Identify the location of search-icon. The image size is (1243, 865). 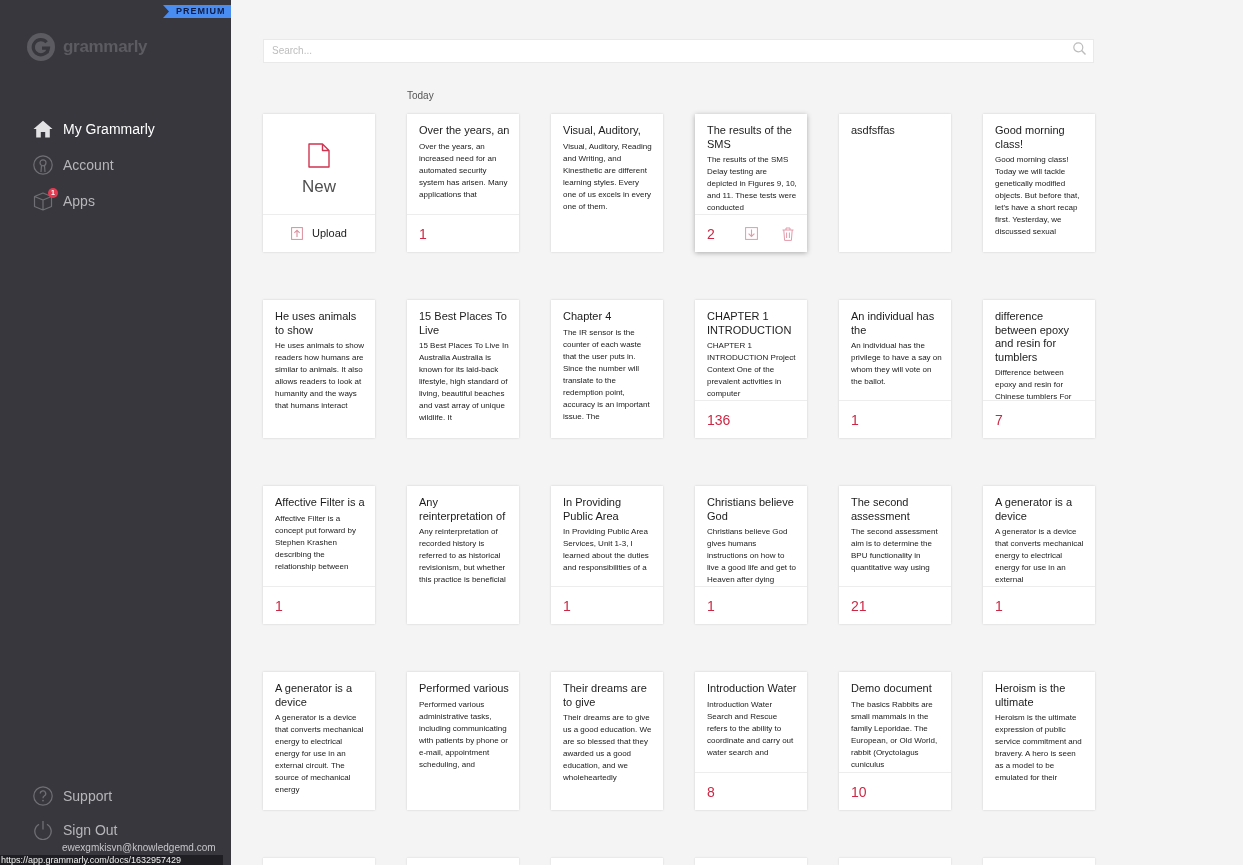
(1079, 48).